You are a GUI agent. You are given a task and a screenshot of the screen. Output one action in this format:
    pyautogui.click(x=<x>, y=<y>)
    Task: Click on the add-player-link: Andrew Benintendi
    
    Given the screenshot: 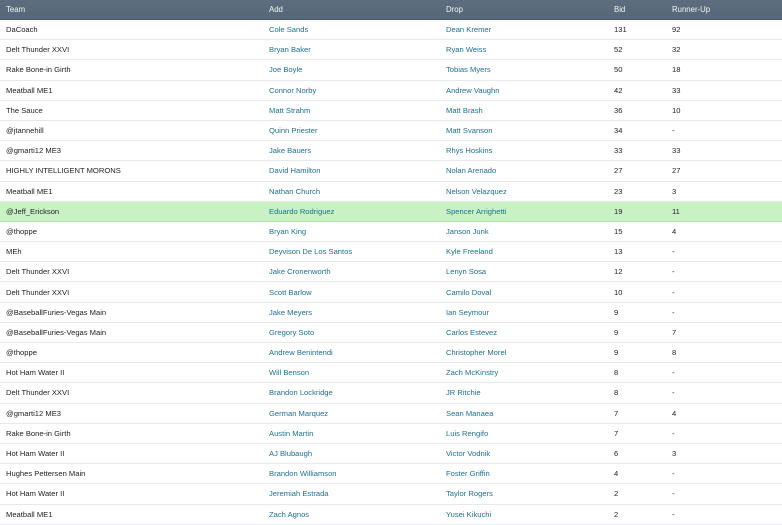 What is the action you would take?
    pyautogui.click(x=357, y=352)
    